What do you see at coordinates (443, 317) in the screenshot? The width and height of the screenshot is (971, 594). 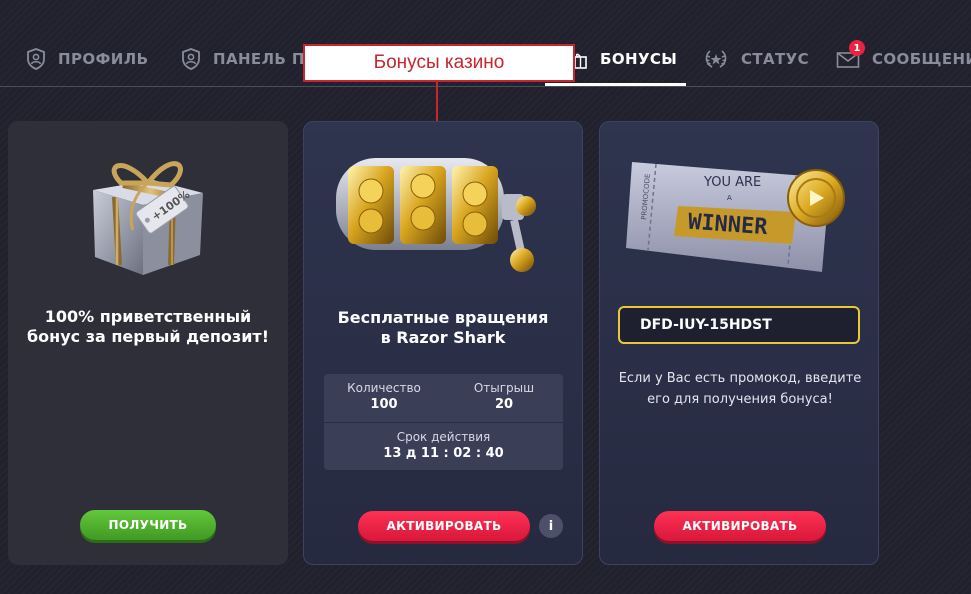 I see `free-spins-title-line1: Бесплатные вращения` at bounding box center [443, 317].